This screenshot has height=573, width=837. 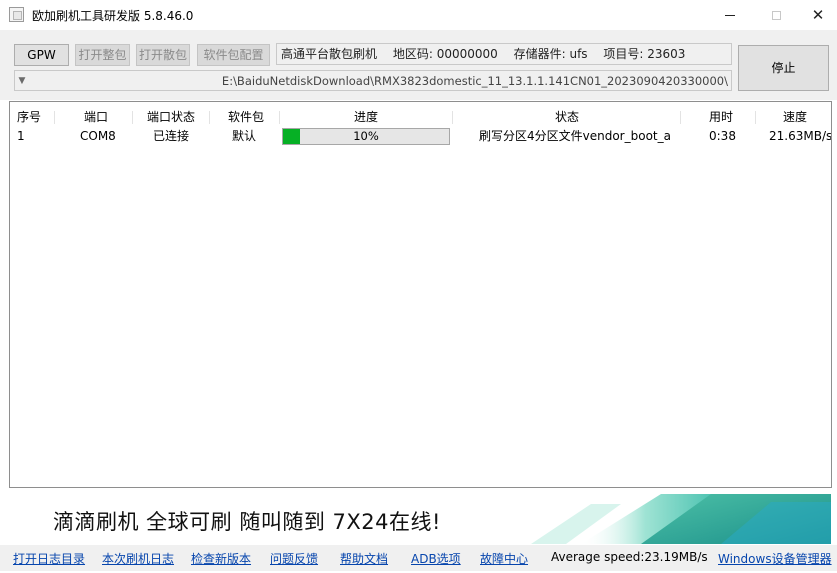 I want to click on gpw-button: GPW, so click(x=41, y=55).